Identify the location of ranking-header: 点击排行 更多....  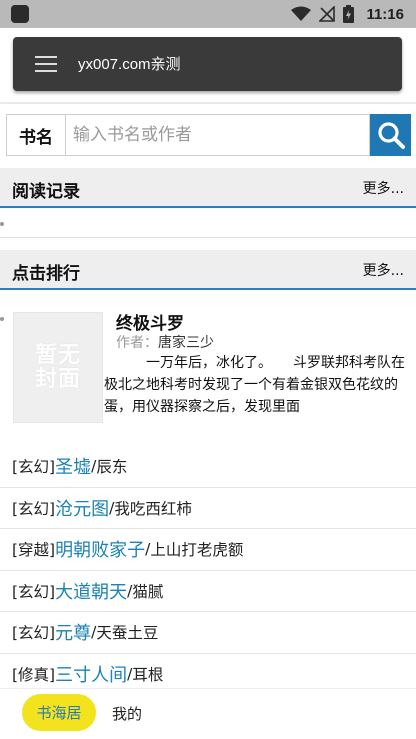
(208, 270).